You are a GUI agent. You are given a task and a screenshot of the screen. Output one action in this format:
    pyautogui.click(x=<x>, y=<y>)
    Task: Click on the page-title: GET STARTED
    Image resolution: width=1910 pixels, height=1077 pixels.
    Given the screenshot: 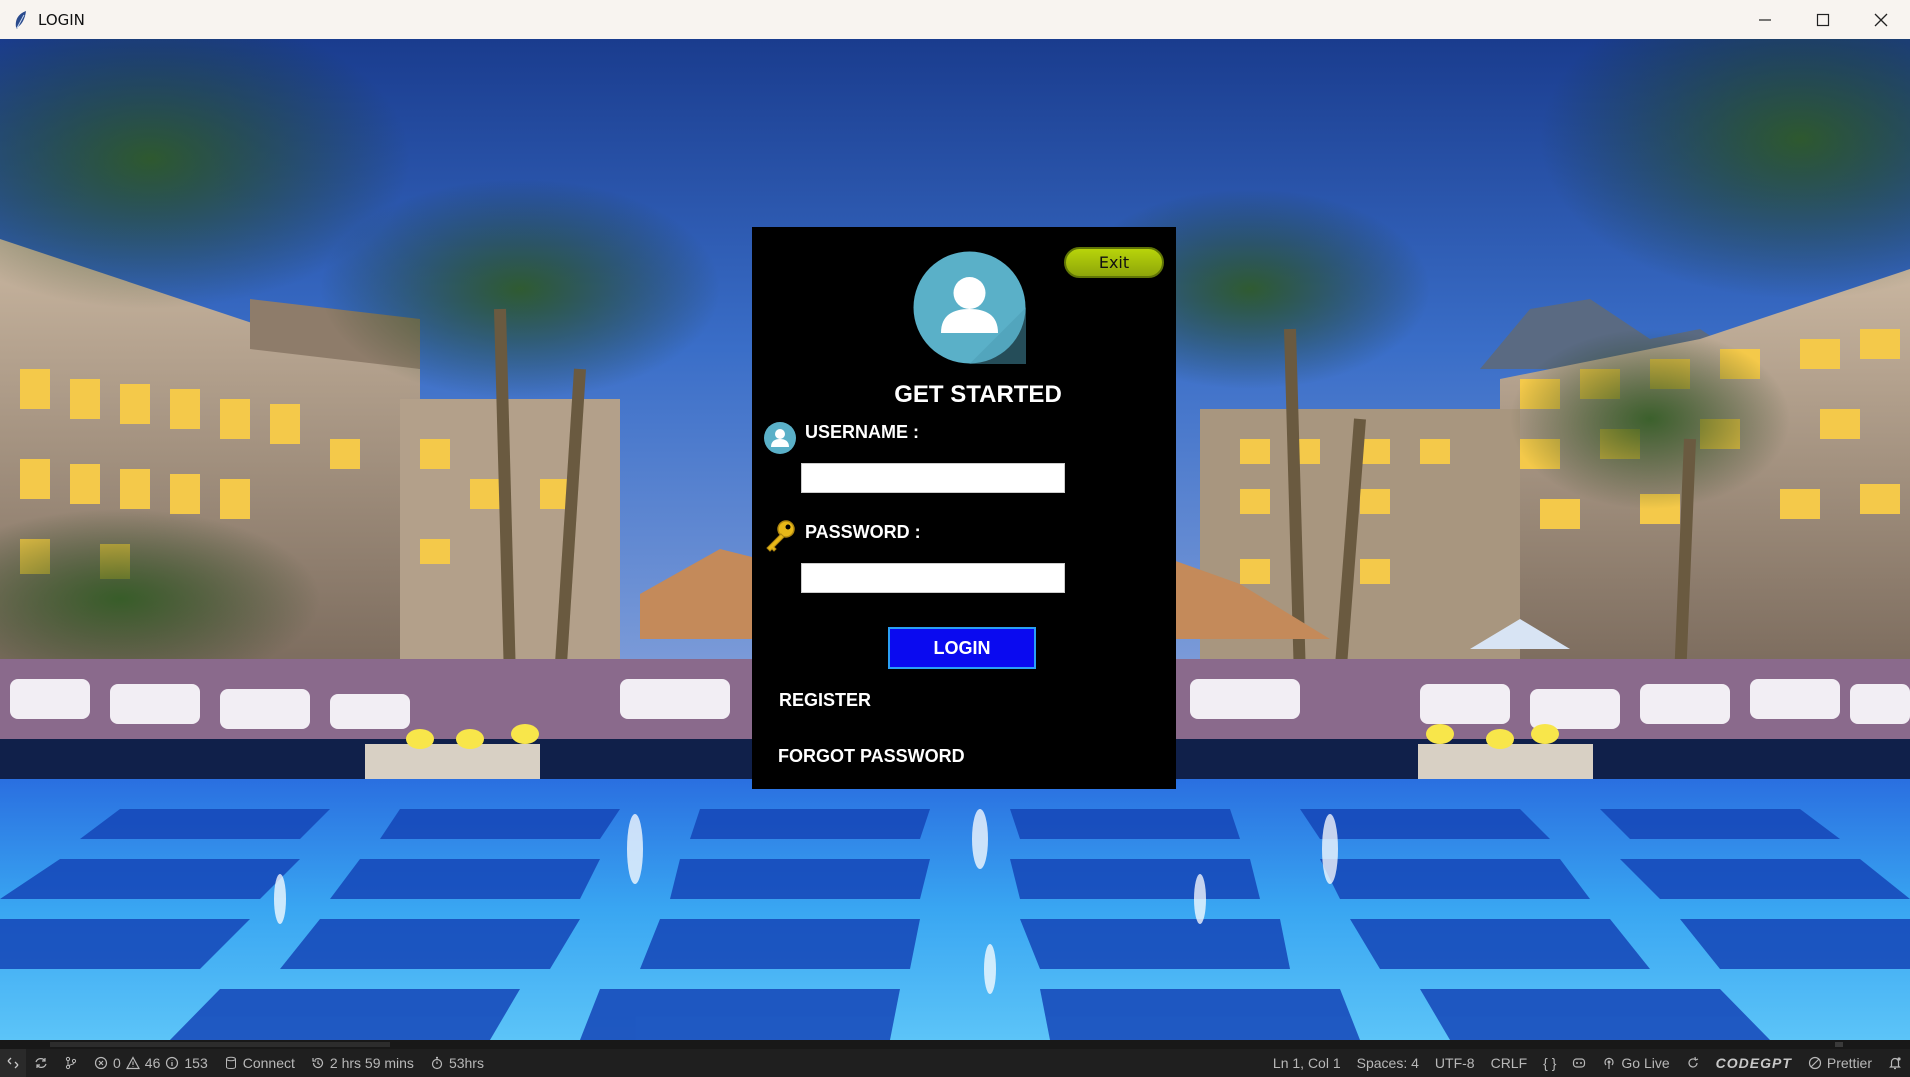 What is the action you would take?
    pyautogui.click(x=978, y=394)
    